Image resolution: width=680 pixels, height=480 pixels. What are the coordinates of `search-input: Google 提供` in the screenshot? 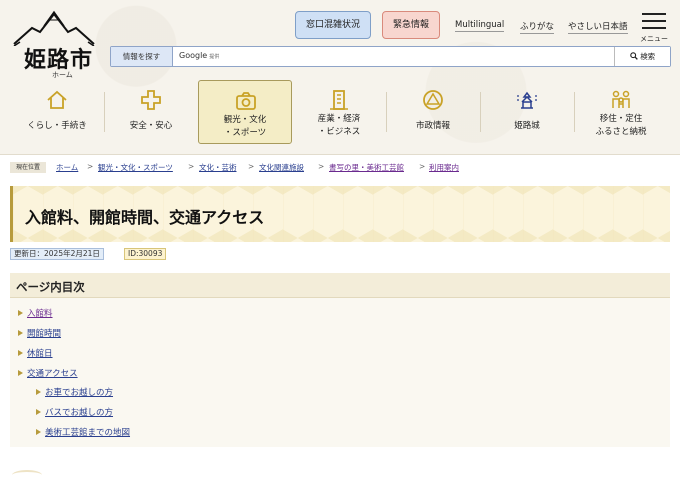 It's located at (199, 55).